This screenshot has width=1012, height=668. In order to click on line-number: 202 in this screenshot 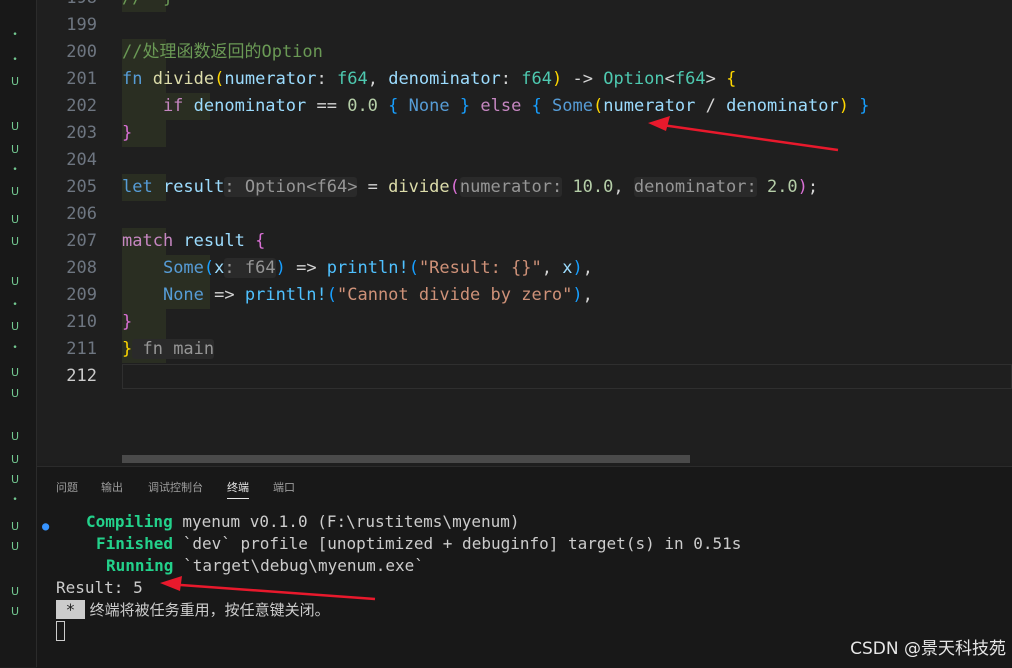, I will do `click(81, 106)`.